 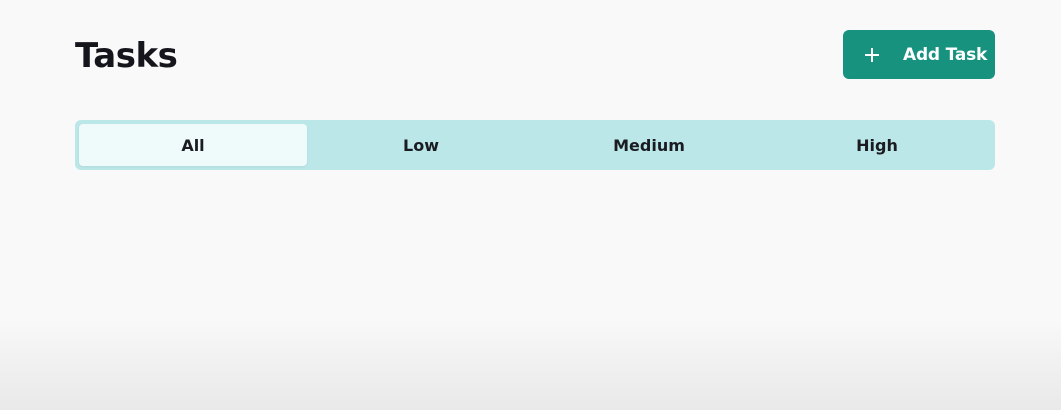 I want to click on tab-medium: Medium, so click(x=649, y=145).